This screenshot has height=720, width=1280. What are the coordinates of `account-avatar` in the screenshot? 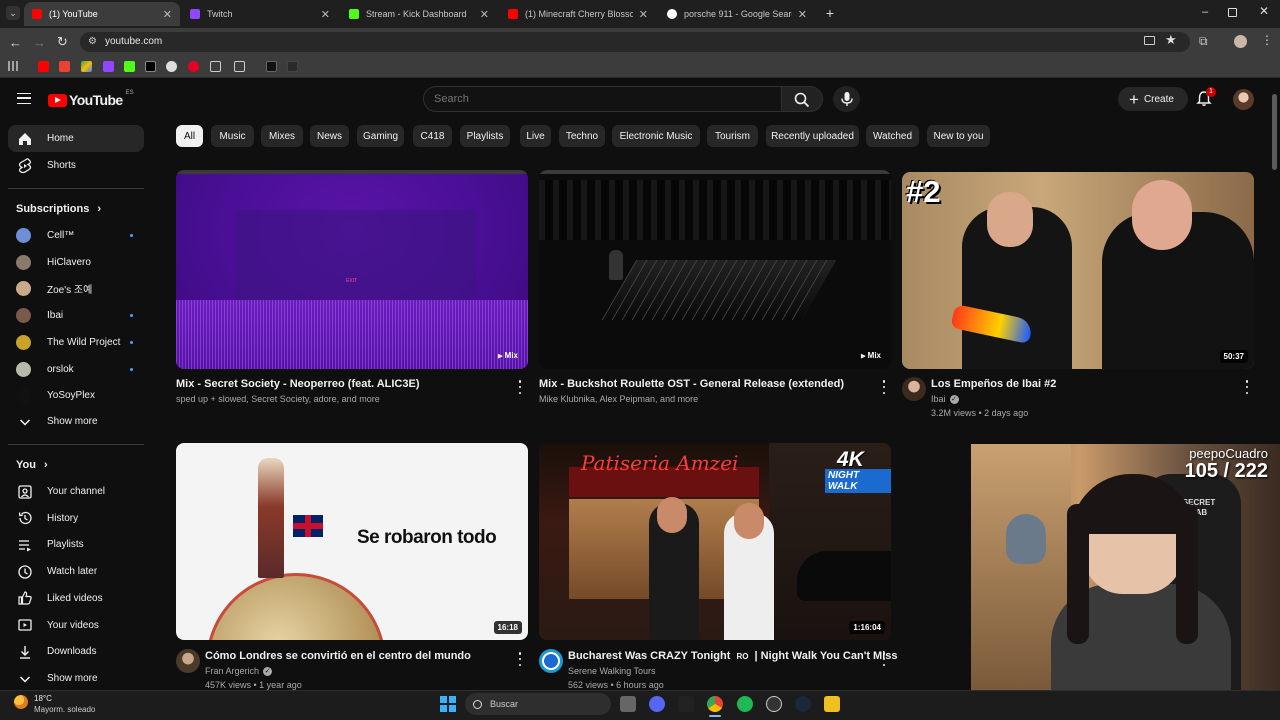 It's located at (1243, 99).